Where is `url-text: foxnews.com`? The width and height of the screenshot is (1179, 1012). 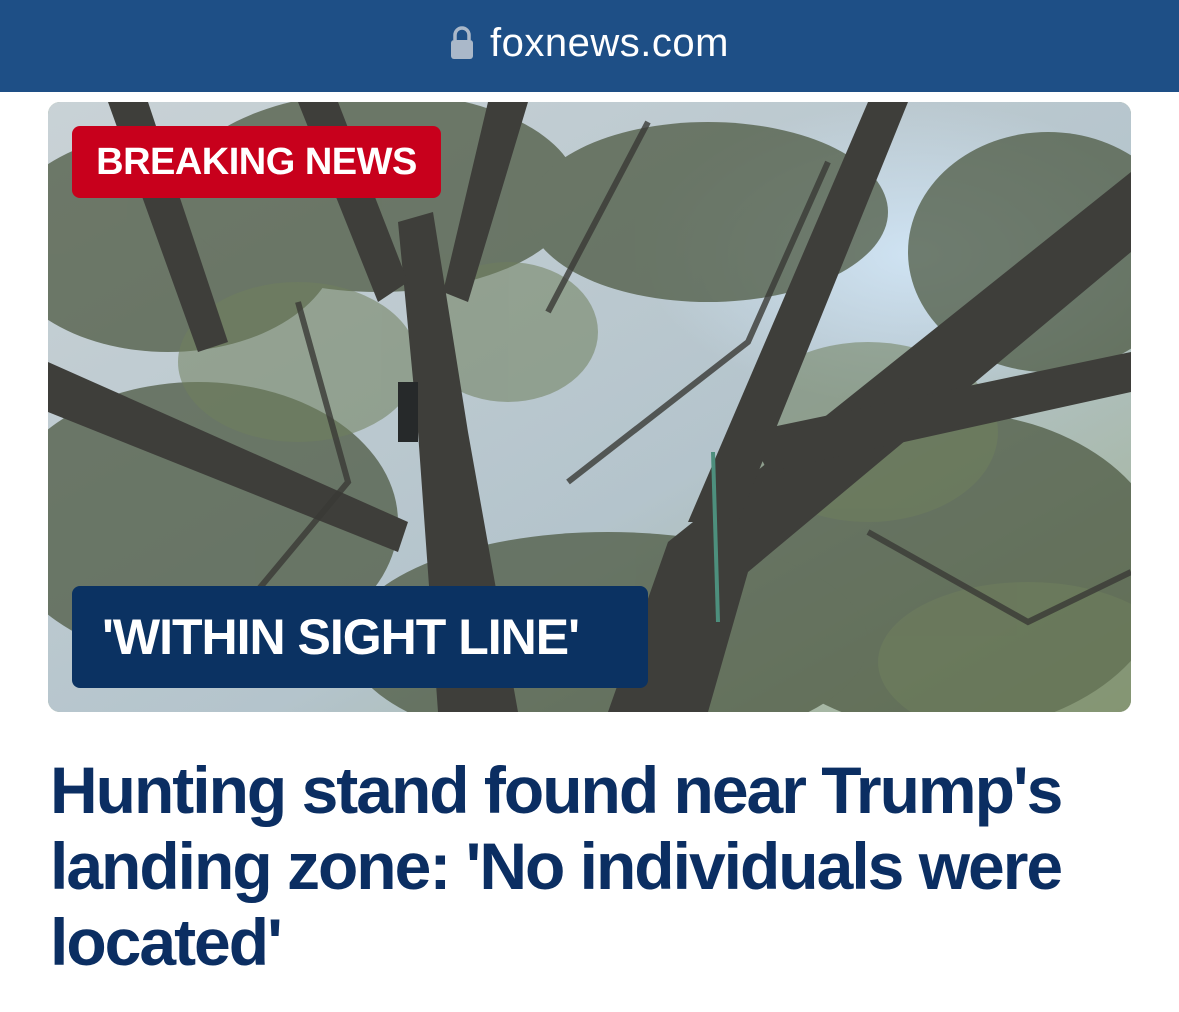
url-text: foxnews.com is located at coordinates (609, 42).